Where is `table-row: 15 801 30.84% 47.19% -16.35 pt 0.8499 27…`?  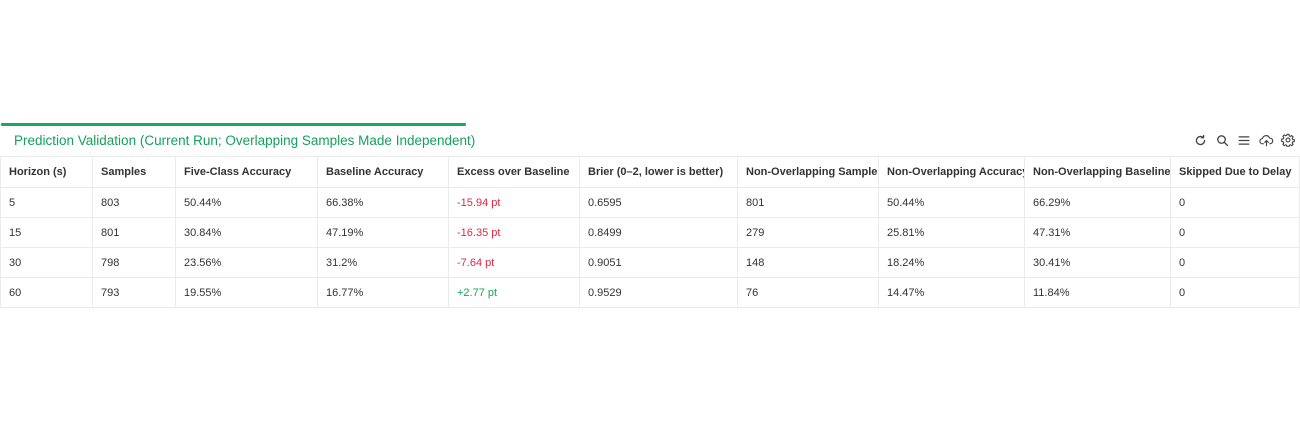 table-row: 15 801 30.84% 47.19% -16.35 pt 0.8499 27… is located at coordinates (650, 232).